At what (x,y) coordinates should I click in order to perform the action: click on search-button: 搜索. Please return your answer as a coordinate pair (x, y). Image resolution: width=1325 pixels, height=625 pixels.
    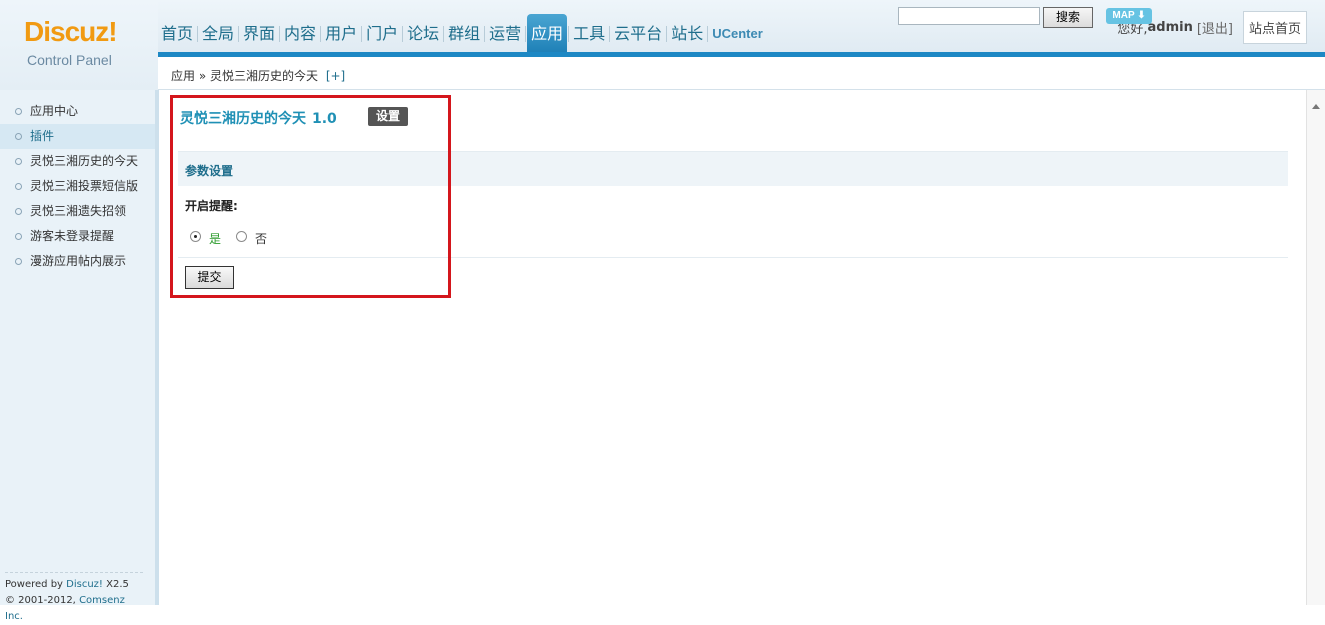
    Looking at the image, I should click on (1068, 17).